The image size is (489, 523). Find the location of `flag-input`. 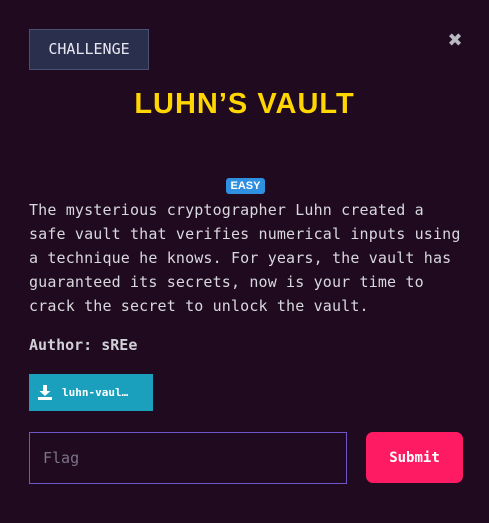

flag-input is located at coordinates (188, 458).